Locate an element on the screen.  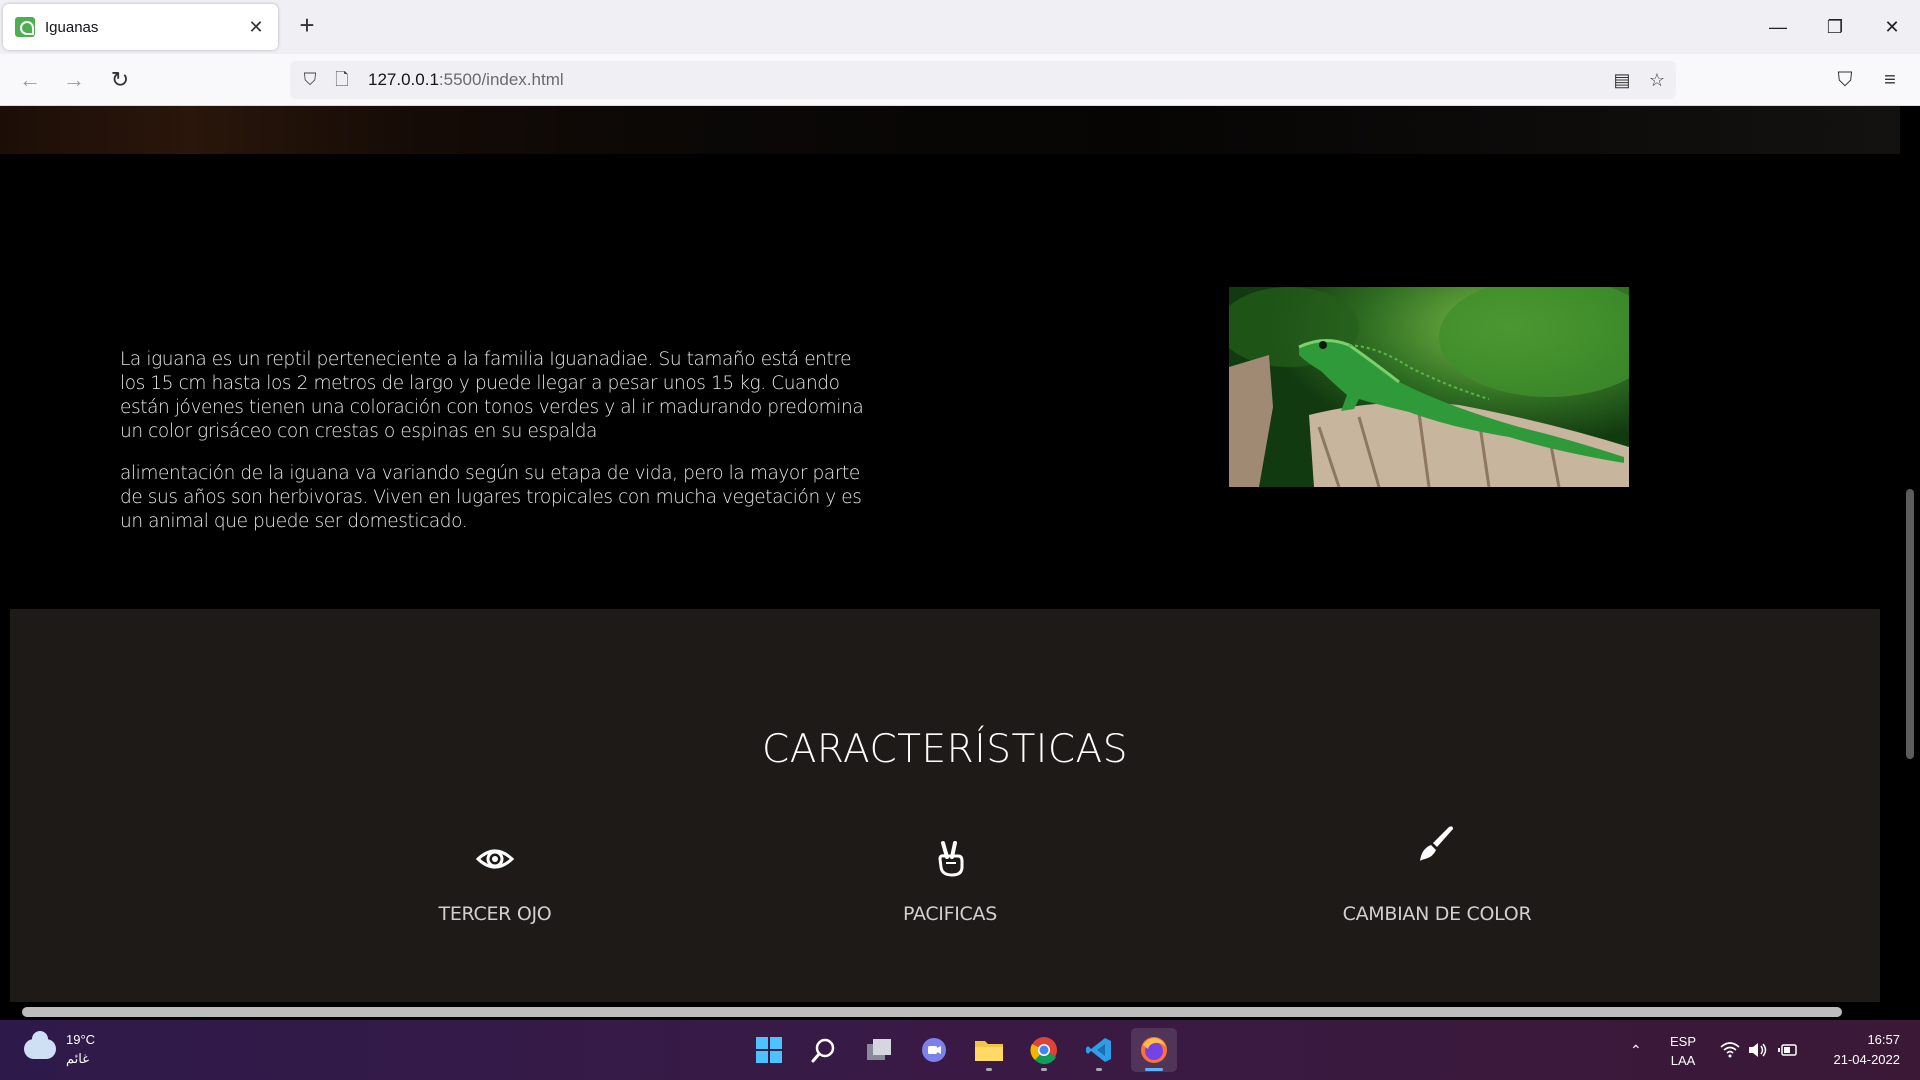
file-explorer-button is located at coordinates (989, 1050).